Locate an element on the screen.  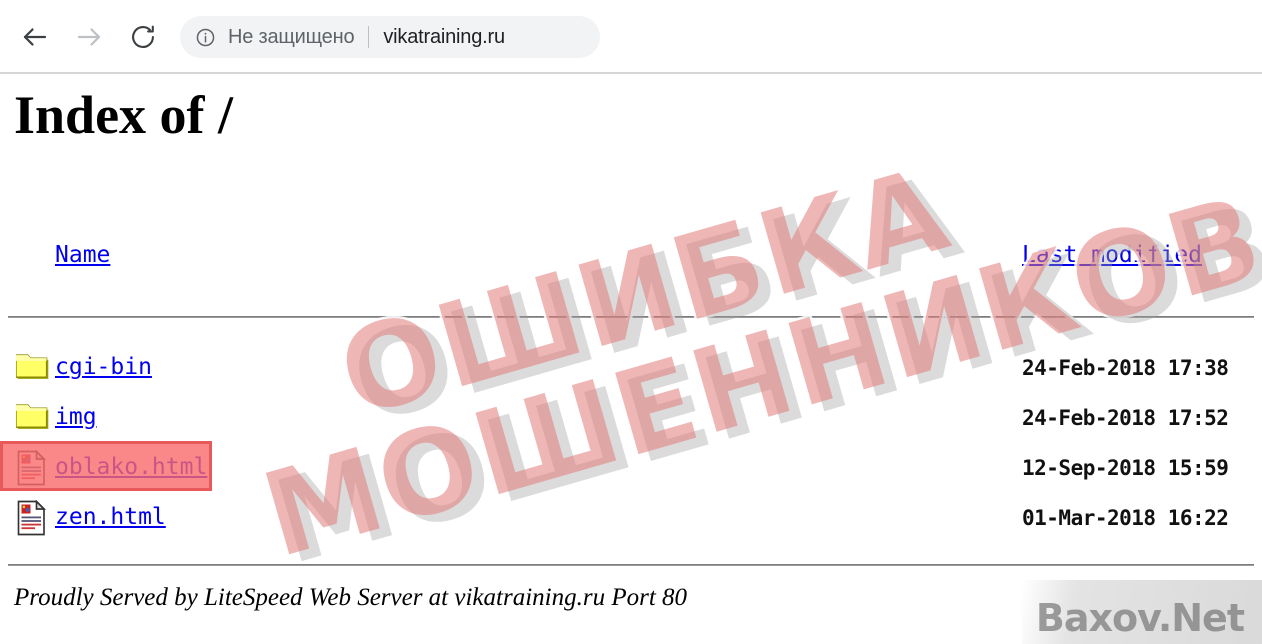
divider-bottom is located at coordinates (631, 565).